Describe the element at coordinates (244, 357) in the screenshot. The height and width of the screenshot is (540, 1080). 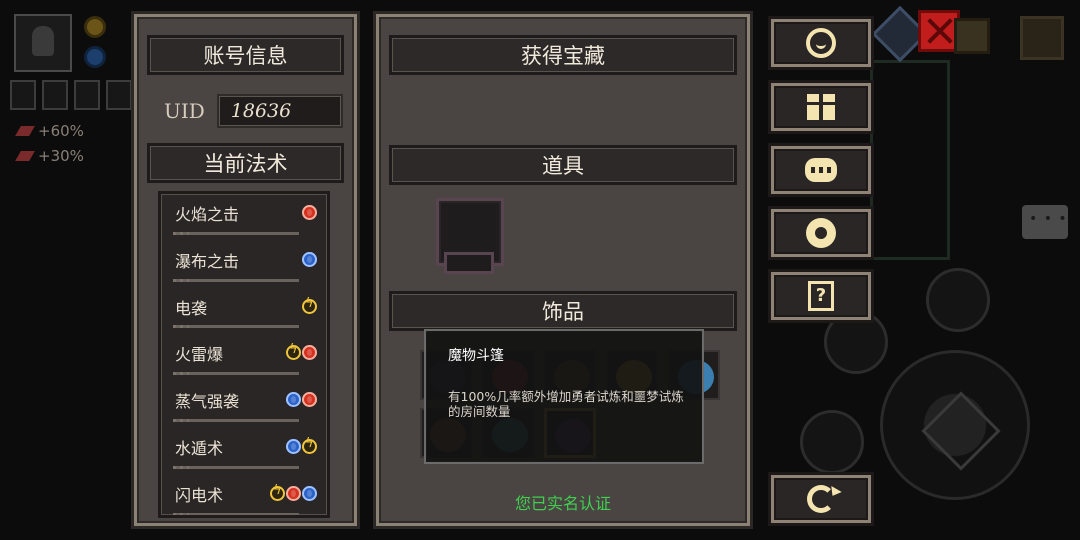
I see `spell-item: 火雷爆` at that location.